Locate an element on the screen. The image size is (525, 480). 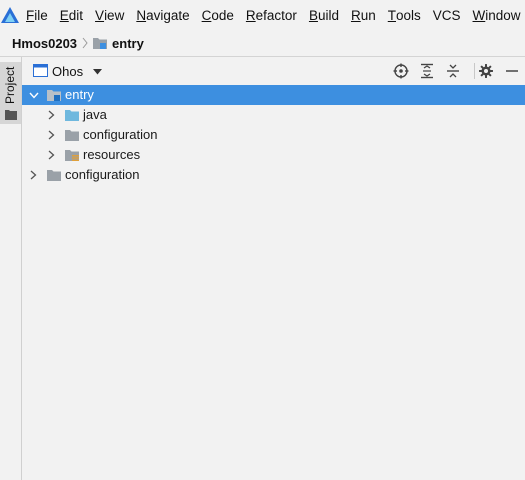
menu-code: Code is located at coordinates (218, 15).